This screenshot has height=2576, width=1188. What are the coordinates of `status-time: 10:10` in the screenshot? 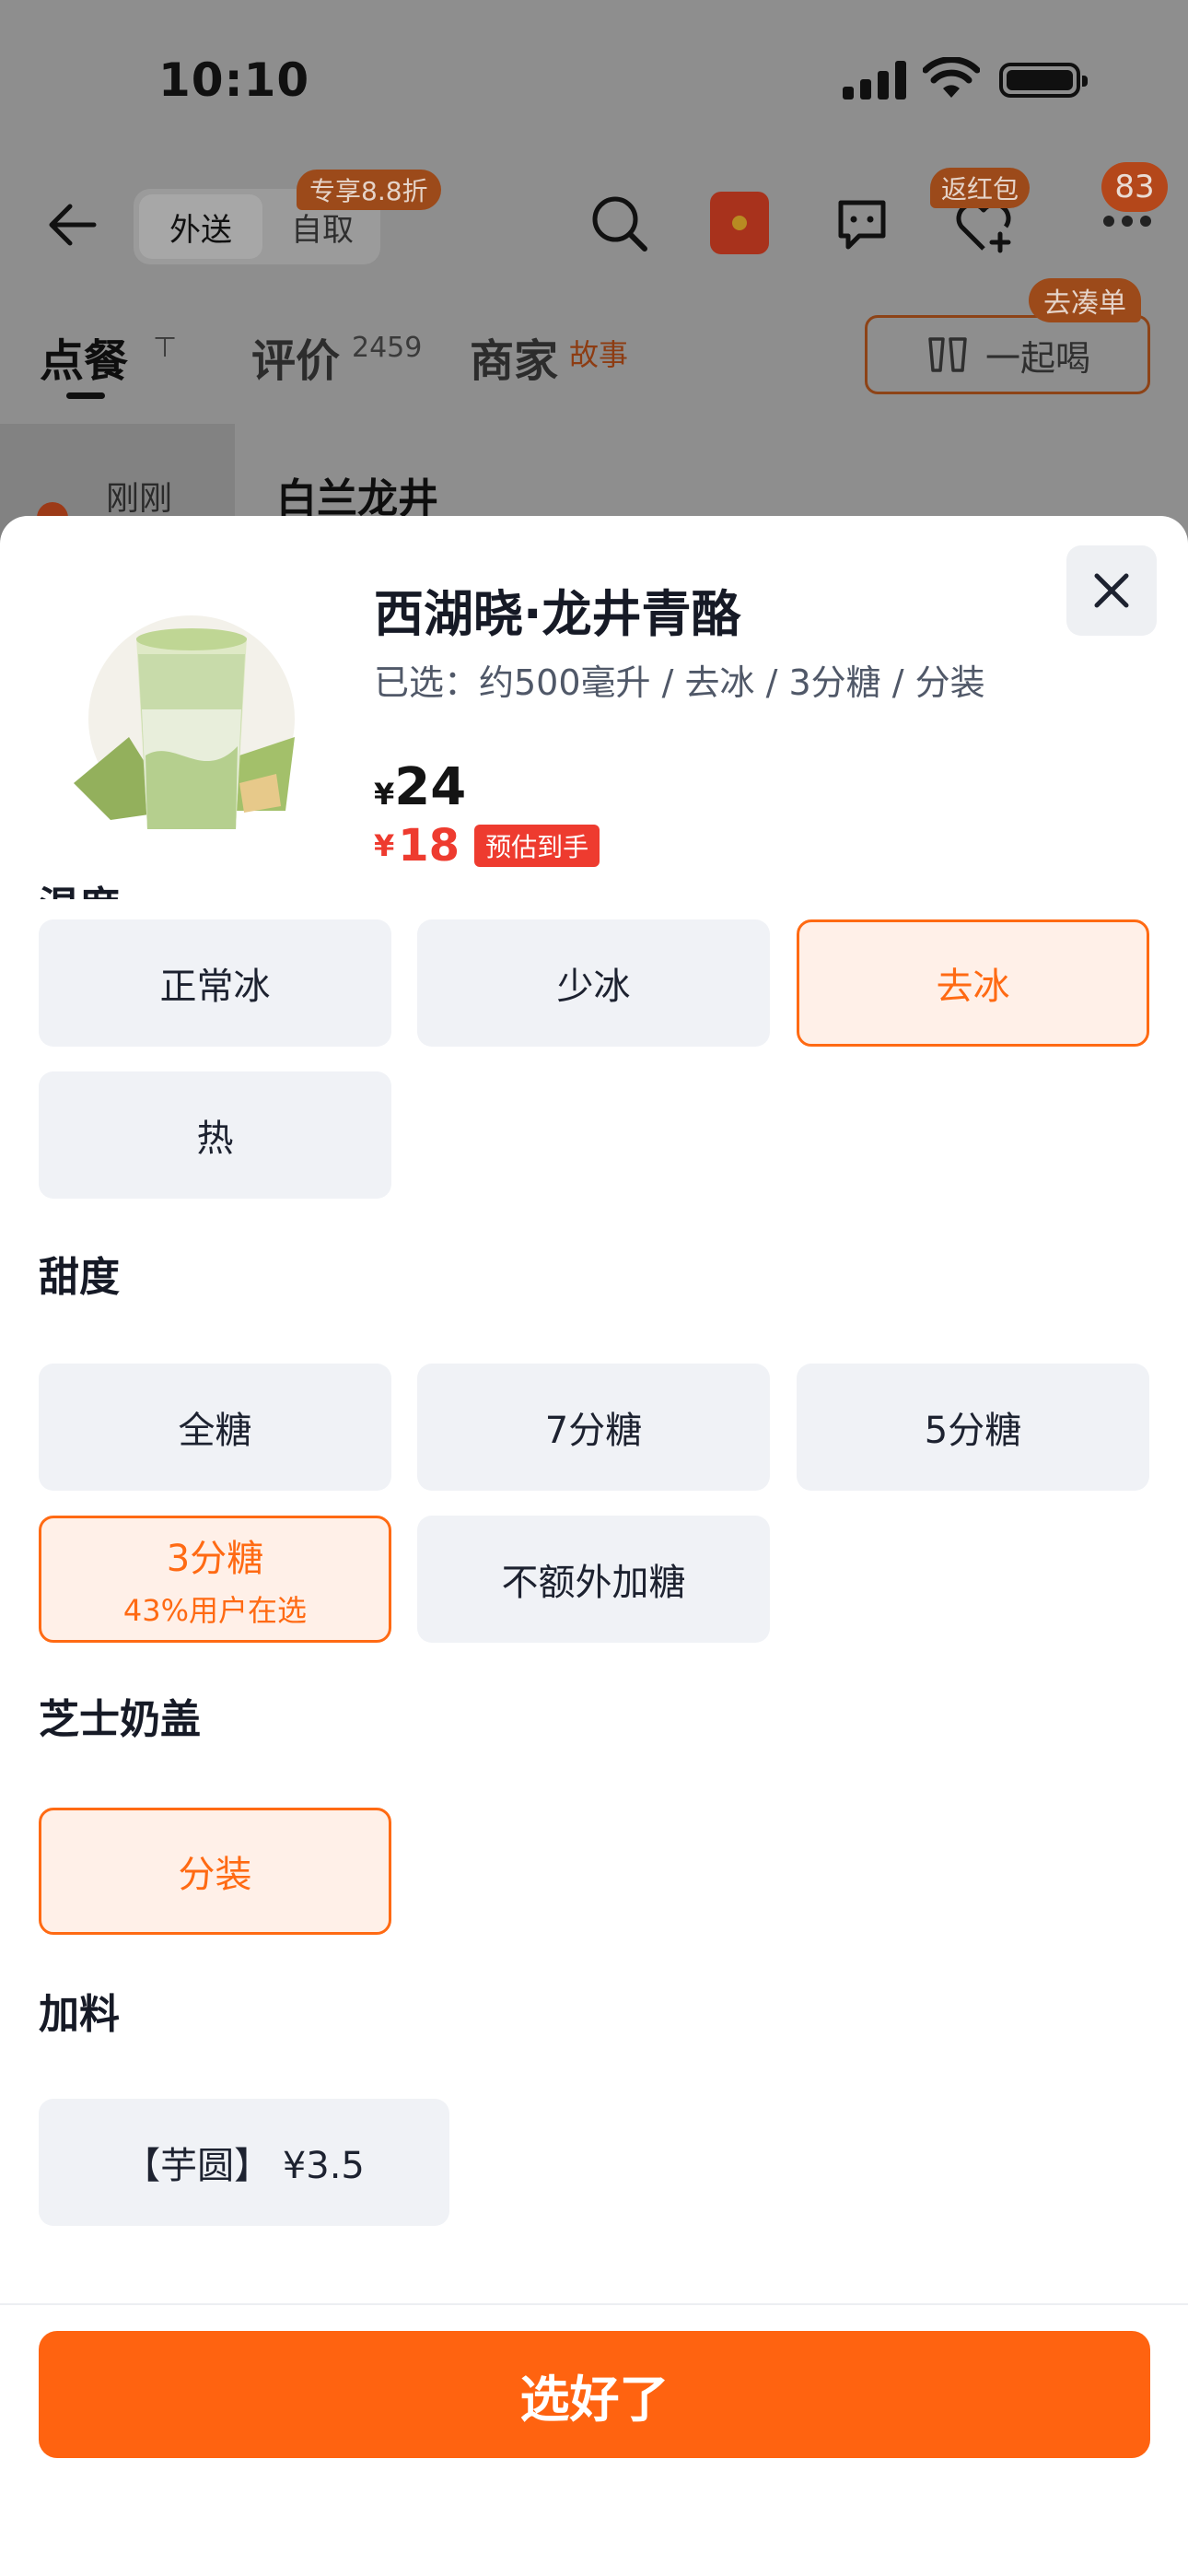 It's located at (234, 80).